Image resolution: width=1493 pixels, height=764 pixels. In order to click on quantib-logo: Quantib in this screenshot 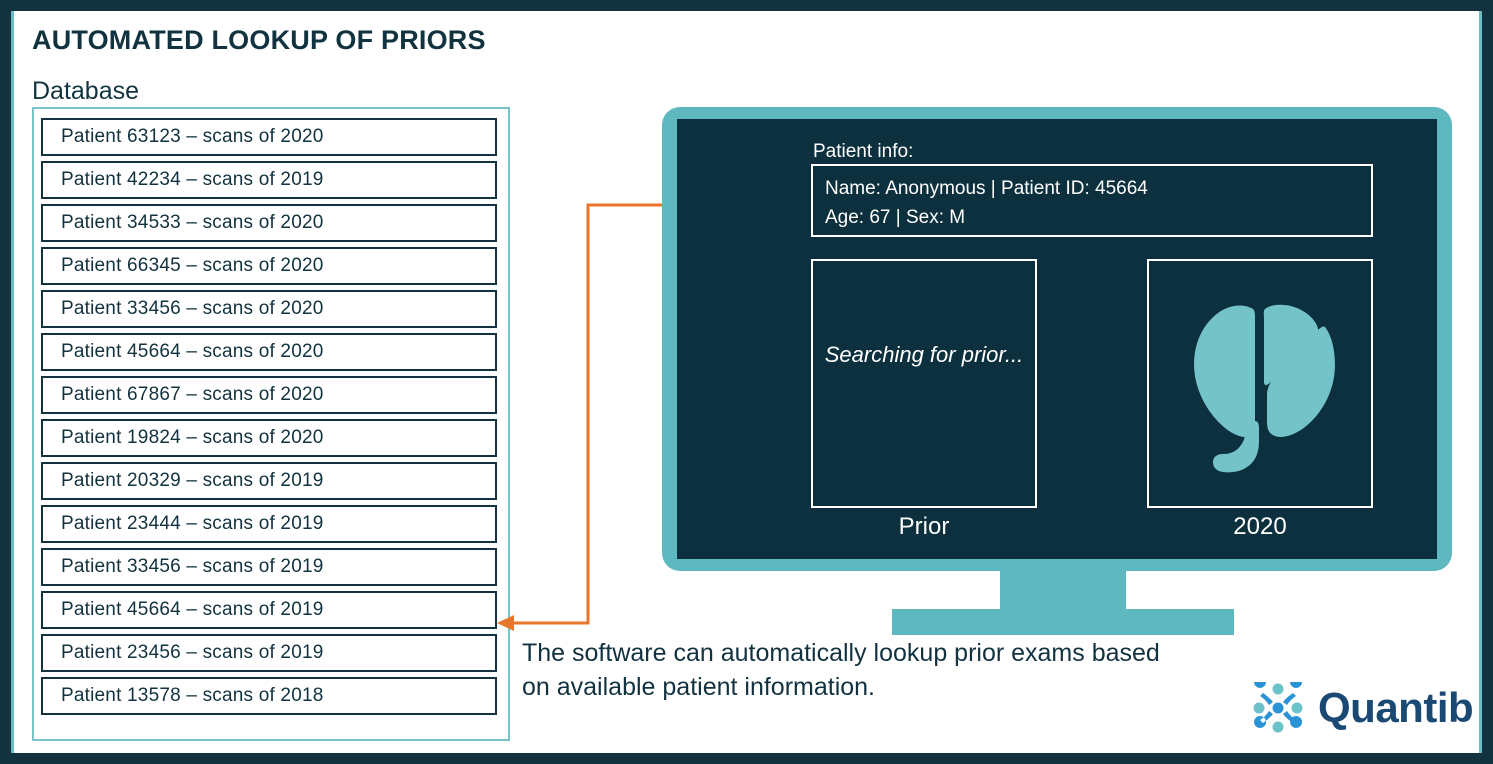, I will do `click(1362, 708)`.